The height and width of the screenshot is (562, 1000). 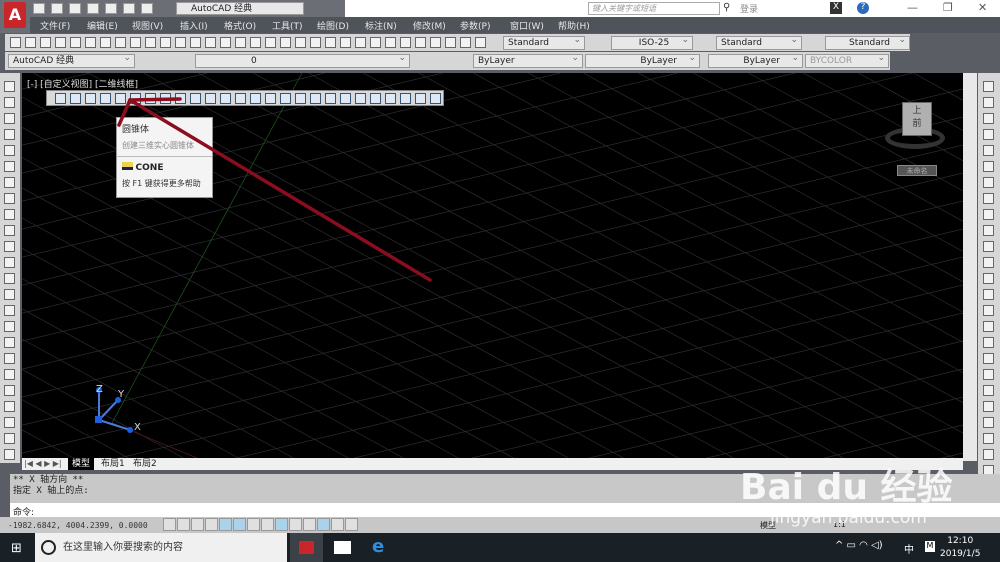 What do you see at coordinates (574, 25) in the screenshot?
I see `menu-item: 帮助(H)` at bounding box center [574, 25].